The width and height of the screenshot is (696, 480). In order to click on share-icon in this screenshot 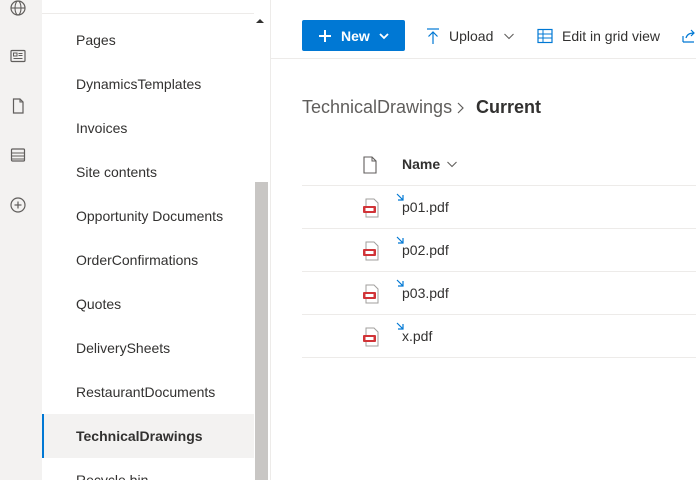, I will do `click(688, 36)`.